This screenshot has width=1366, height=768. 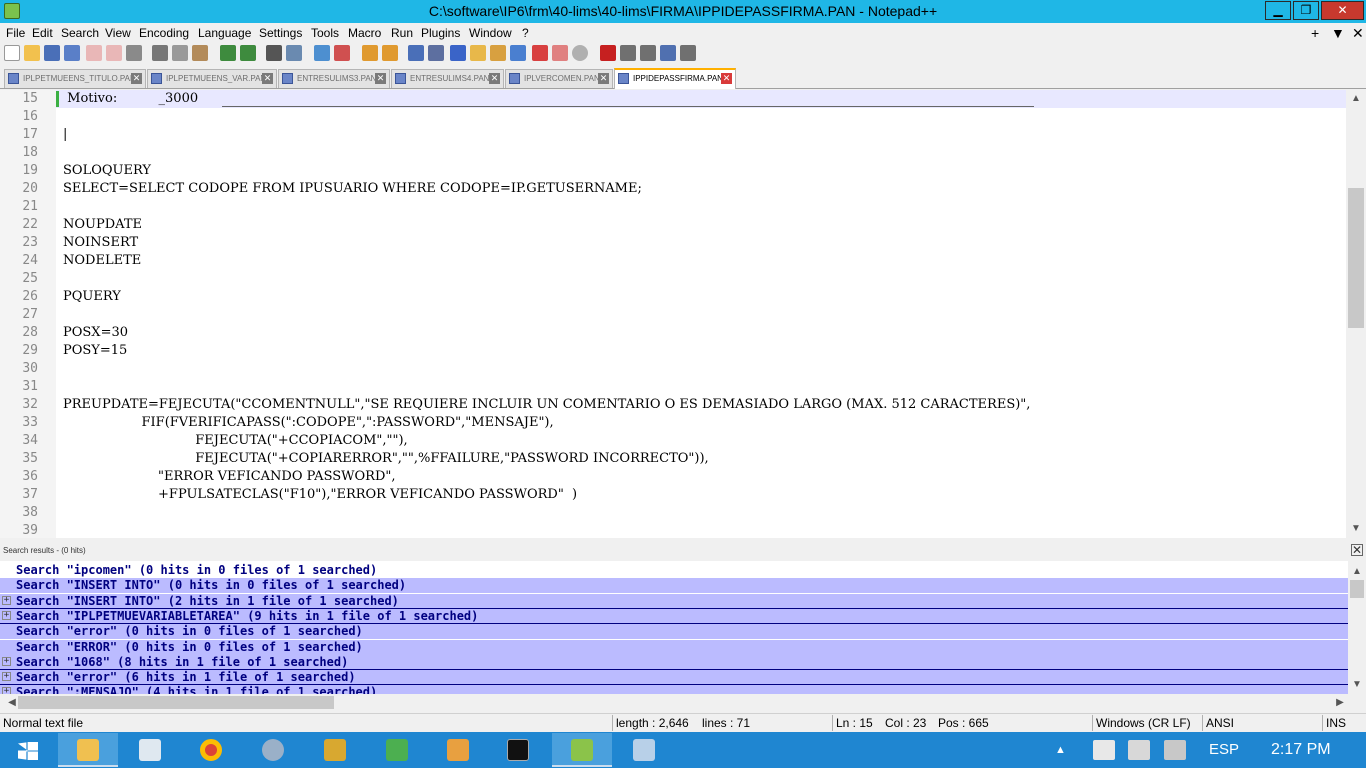 What do you see at coordinates (525, 33) in the screenshot?
I see `menu-help: ?` at bounding box center [525, 33].